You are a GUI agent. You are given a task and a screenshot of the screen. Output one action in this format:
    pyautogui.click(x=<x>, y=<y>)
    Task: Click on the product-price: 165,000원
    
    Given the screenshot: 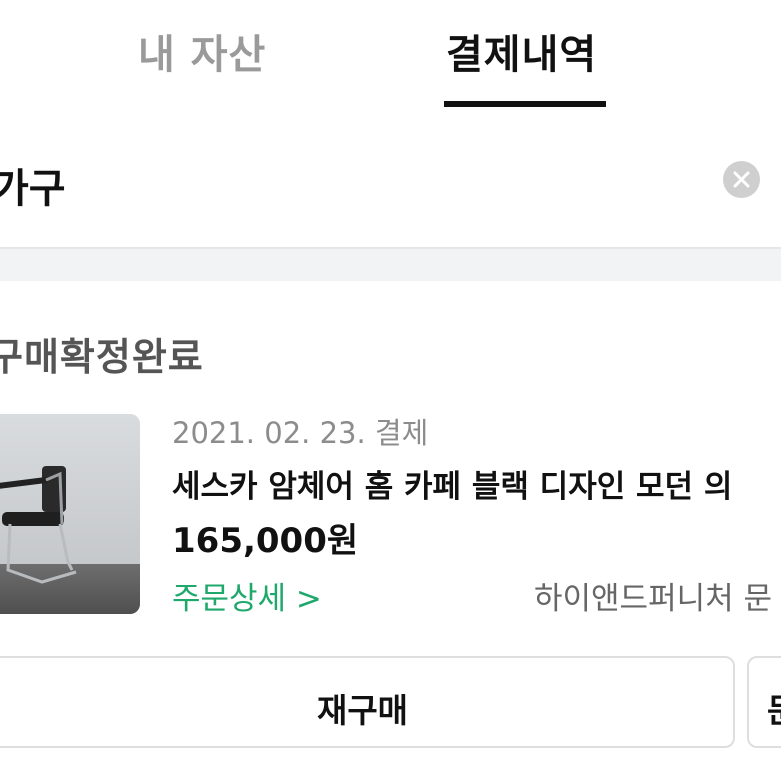 What is the action you would take?
    pyautogui.click(x=265, y=541)
    